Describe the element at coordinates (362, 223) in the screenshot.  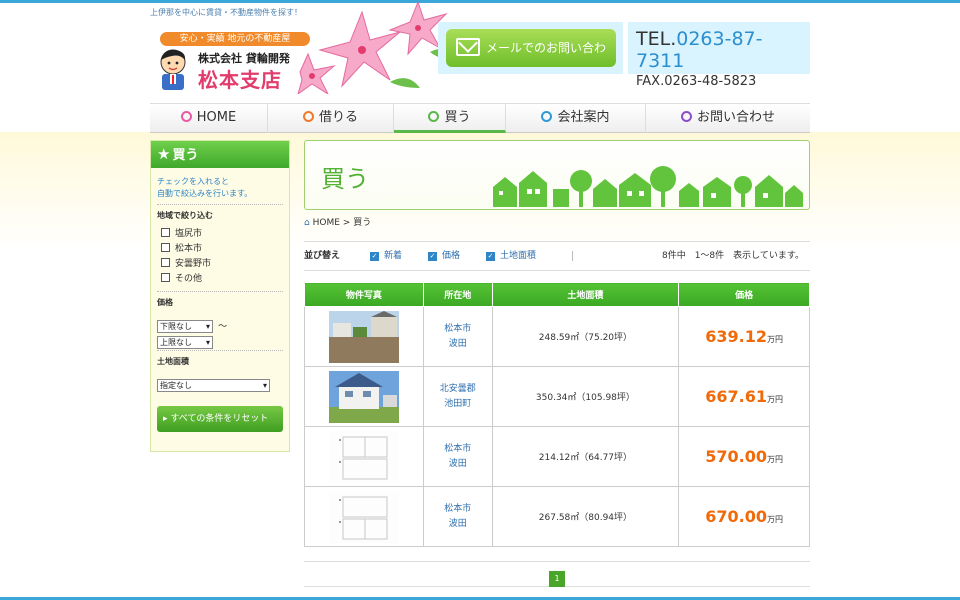
I see `breadcrumb-current: 買う` at that location.